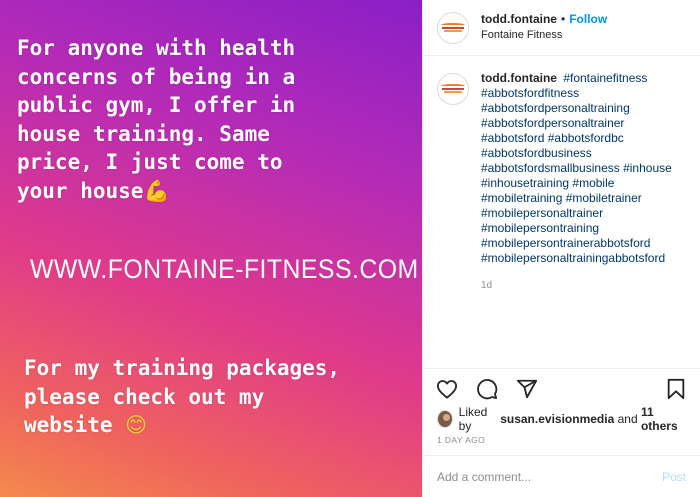  What do you see at coordinates (156, 190) in the screenshot?
I see `flexed-biceps-emoji: 💪` at bounding box center [156, 190].